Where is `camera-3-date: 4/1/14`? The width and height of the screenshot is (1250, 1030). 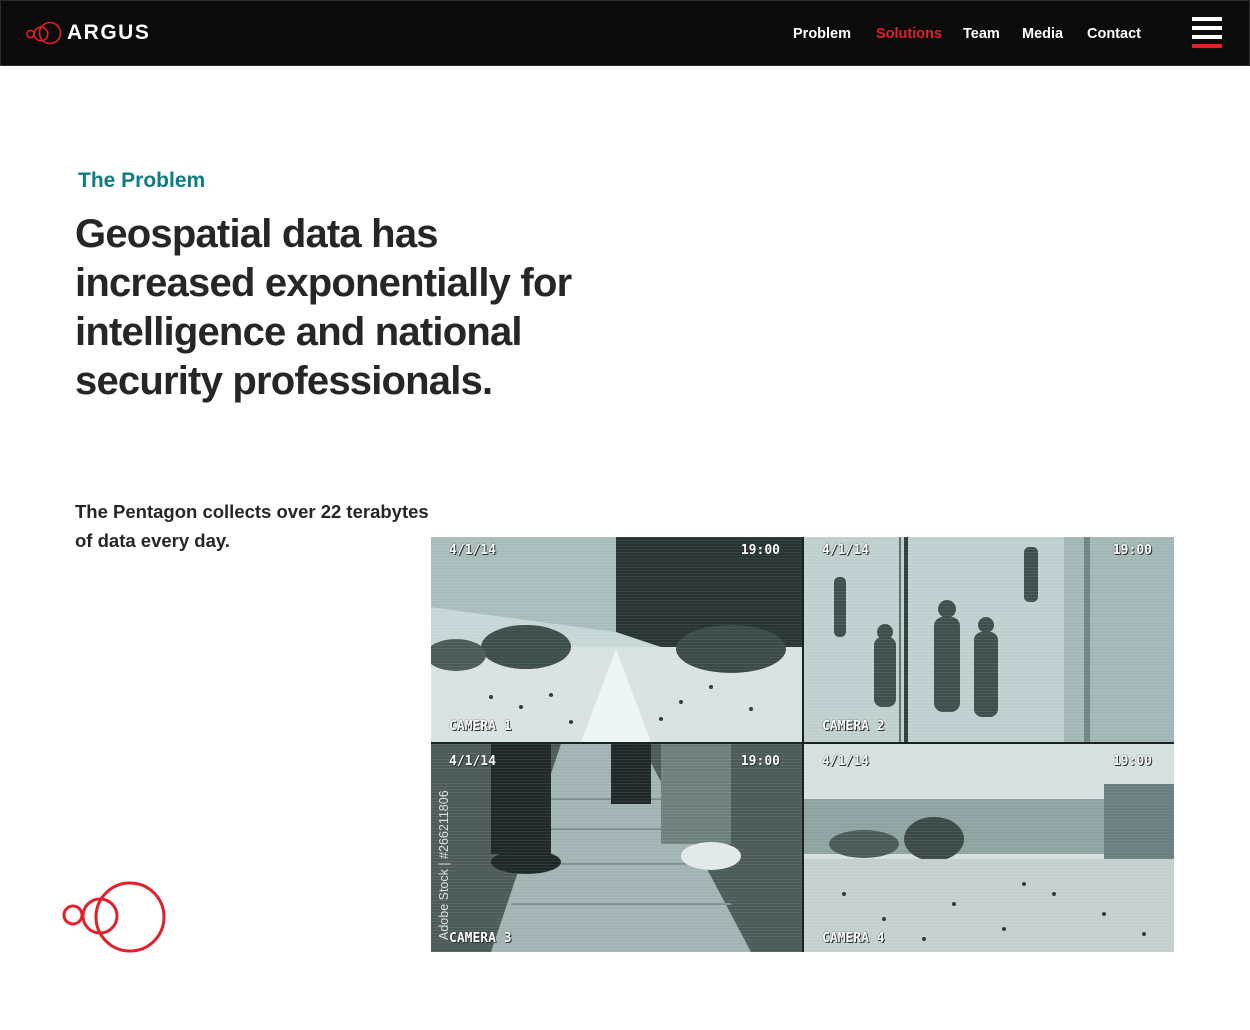 camera-3-date: 4/1/14 is located at coordinates (472, 761).